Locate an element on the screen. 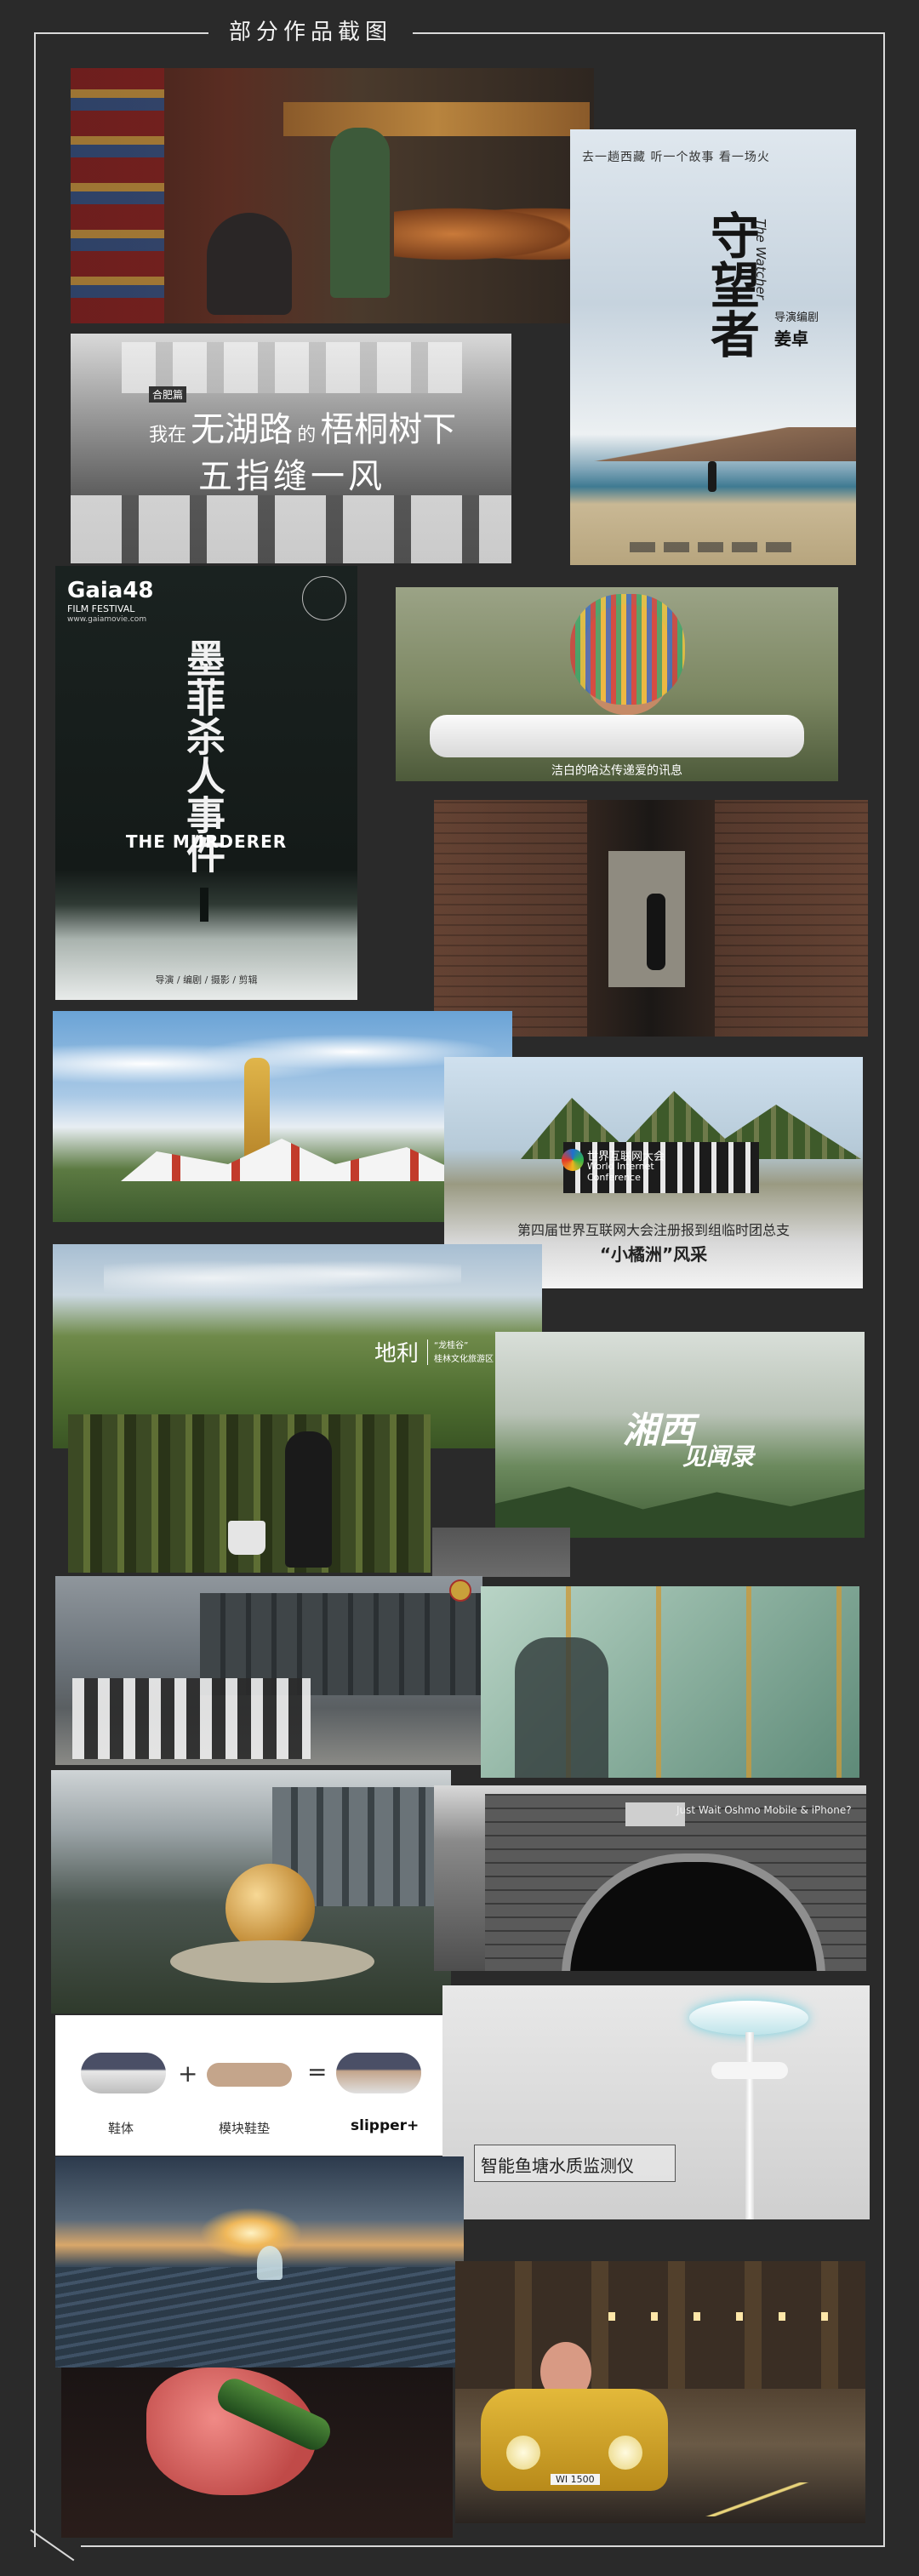 This screenshot has width=919, height=2576. bamboo-man is located at coordinates (308, 1499).